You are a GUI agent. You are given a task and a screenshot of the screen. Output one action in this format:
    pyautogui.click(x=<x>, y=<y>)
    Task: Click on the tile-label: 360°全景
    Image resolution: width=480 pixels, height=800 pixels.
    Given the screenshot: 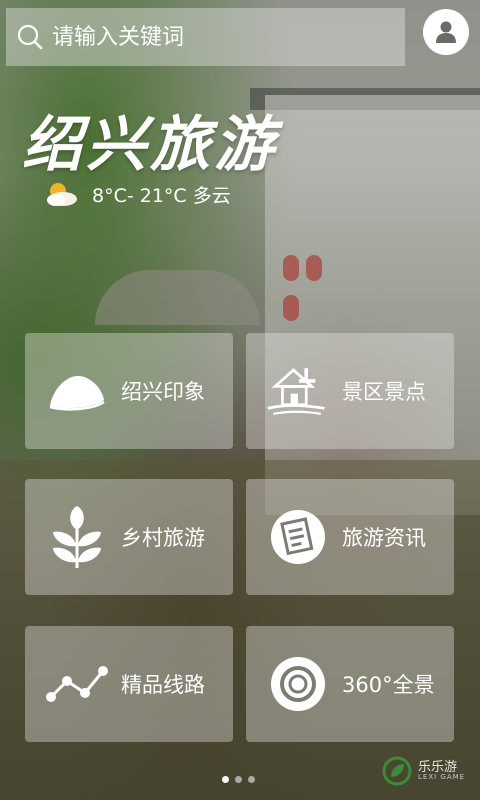 What is the action you would take?
    pyautogui.click(x=388, y=685)
    